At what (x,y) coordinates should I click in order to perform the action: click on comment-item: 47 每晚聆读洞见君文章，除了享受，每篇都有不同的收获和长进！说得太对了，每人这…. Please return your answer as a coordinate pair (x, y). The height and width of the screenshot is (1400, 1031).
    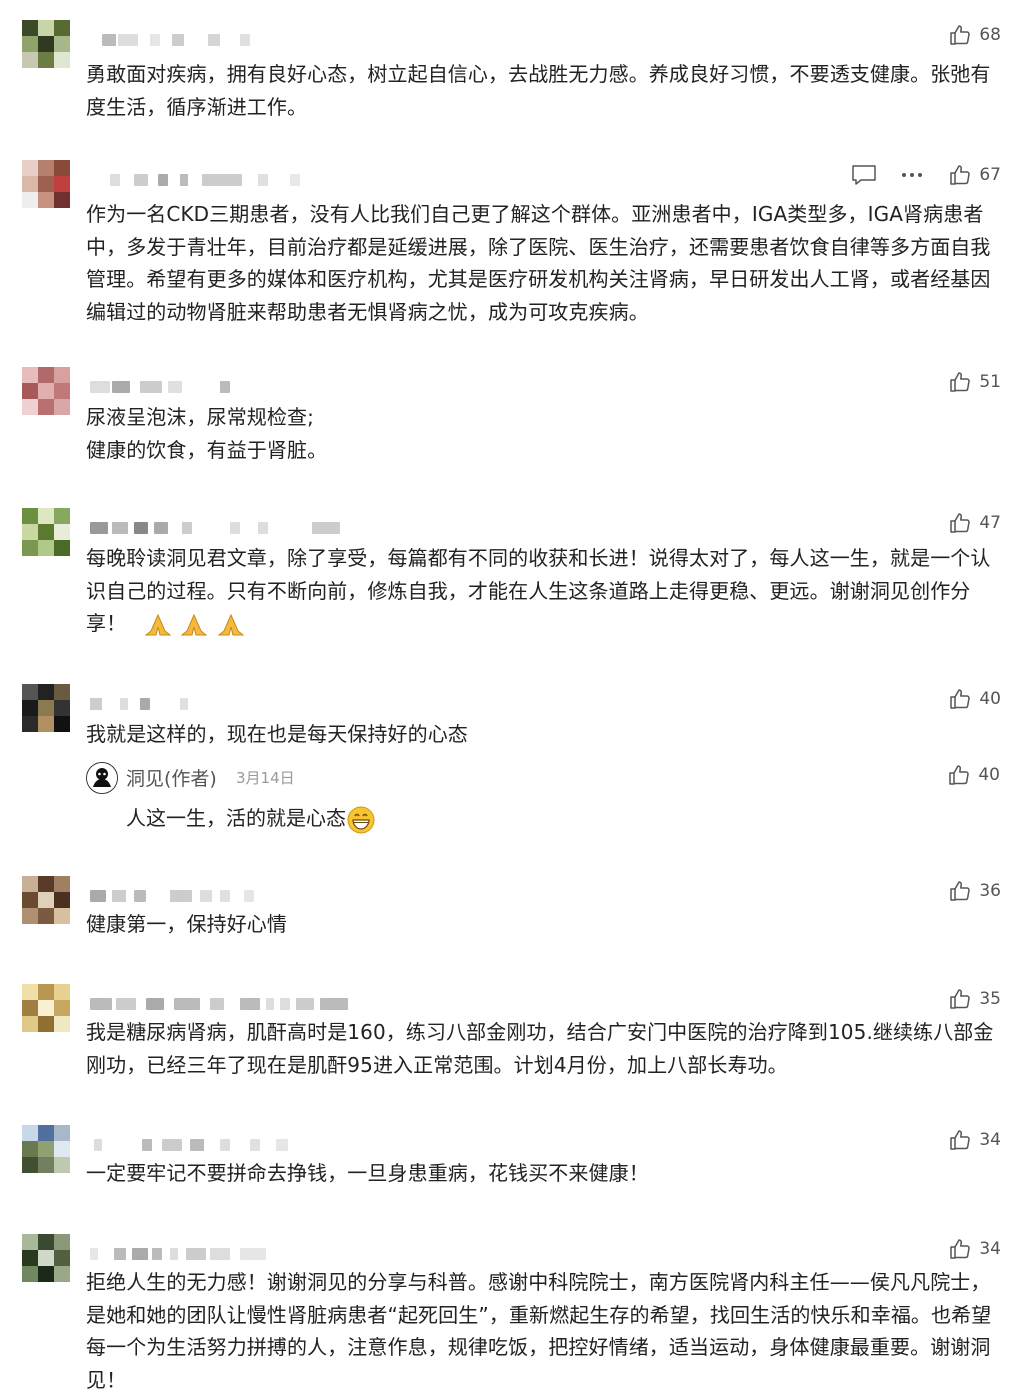
    Looking at the image, I should click on (515, 578).